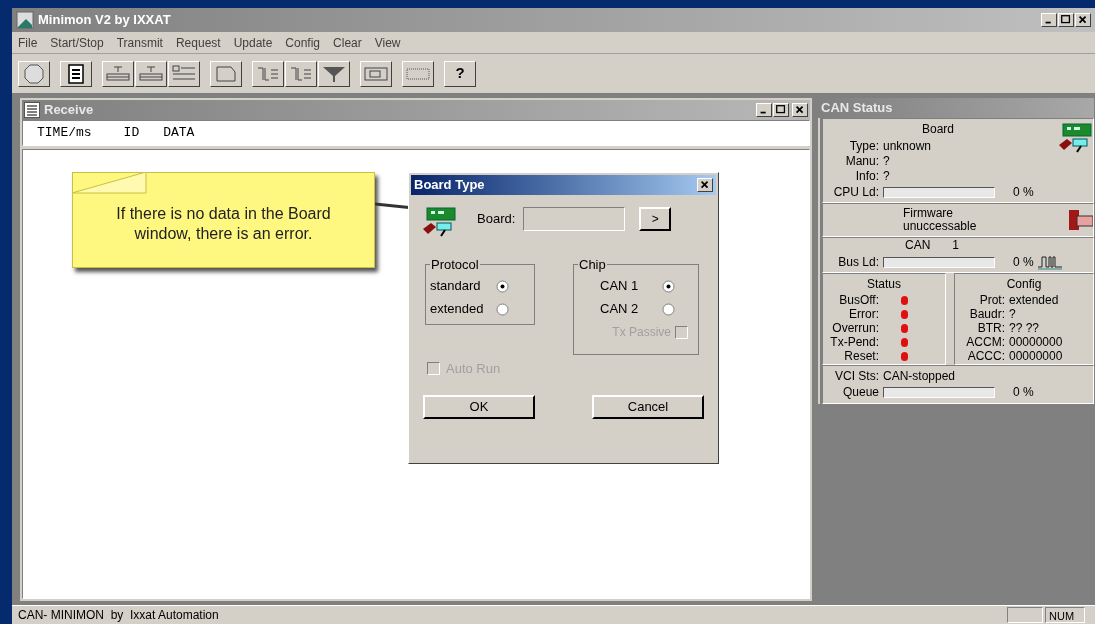  Describe the element at coordinates (449, 185) in the screenshot. I see `dialog-title: Board Type` at that location.